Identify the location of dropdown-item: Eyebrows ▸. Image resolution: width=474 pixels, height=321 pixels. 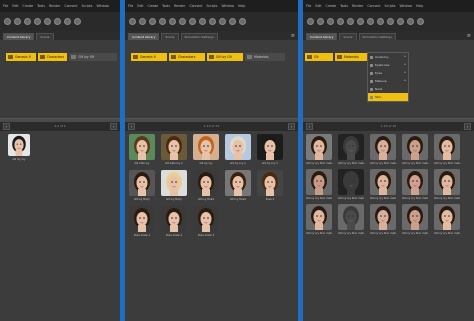
(388, 65).